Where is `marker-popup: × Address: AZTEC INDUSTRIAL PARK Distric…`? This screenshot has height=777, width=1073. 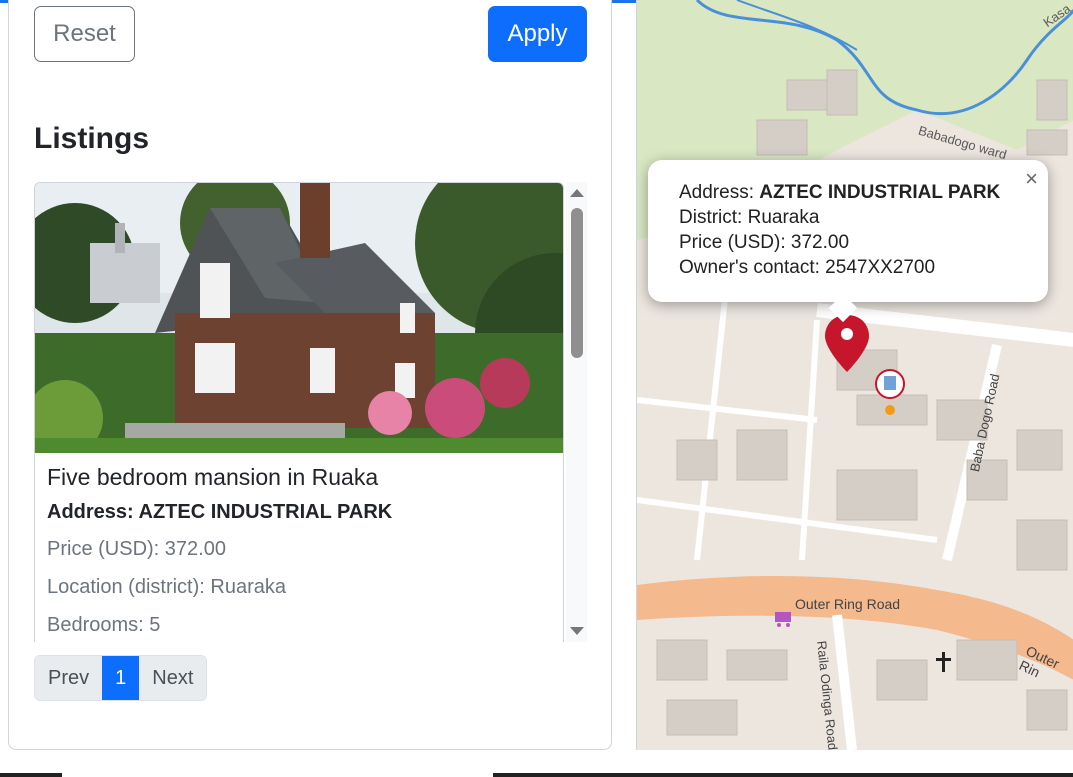 marker-popup: × Address: AZTEC INDUSTRIAL PARK Distric… is located at coordinates (848, 241).